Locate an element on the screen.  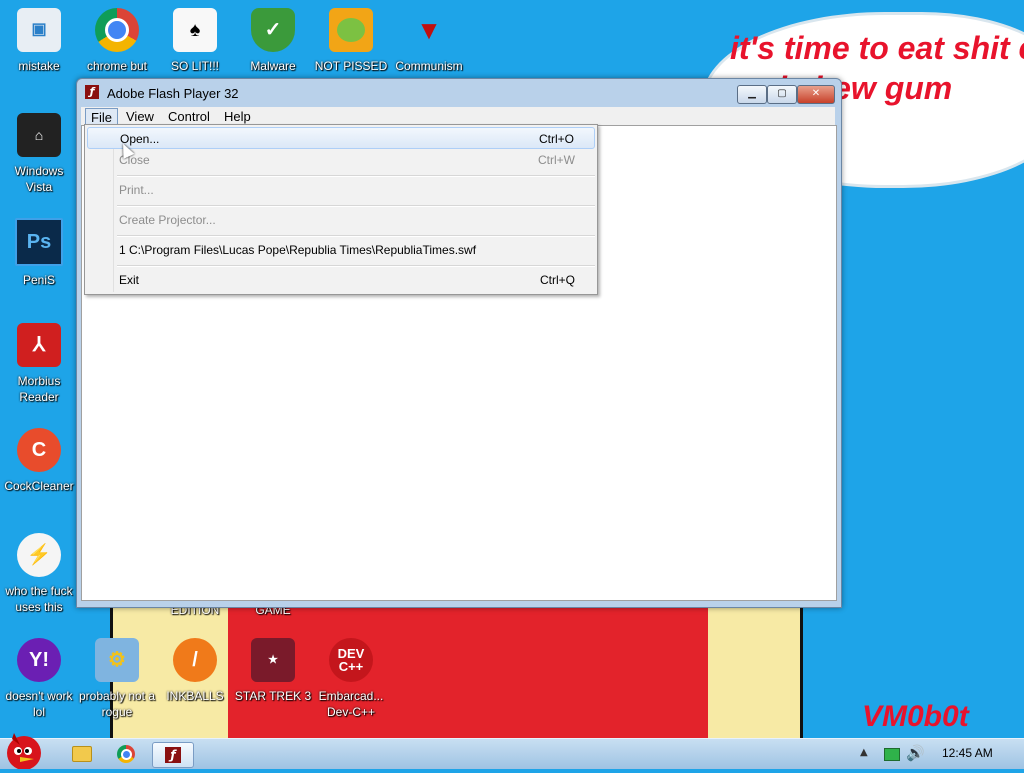
desktop-icon-label: who the fuck uses this is located at coordinates (39, 599).